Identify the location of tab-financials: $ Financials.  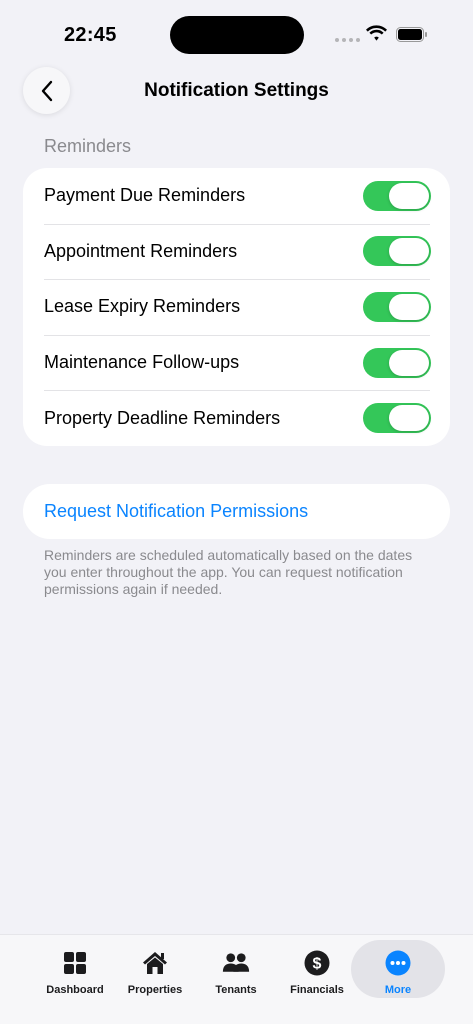
(317, 969).